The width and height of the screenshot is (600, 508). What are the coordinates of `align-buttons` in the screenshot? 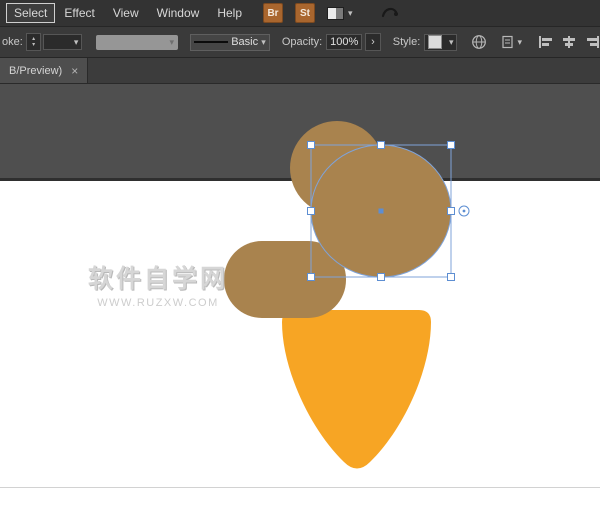 It's located at (569, 42).